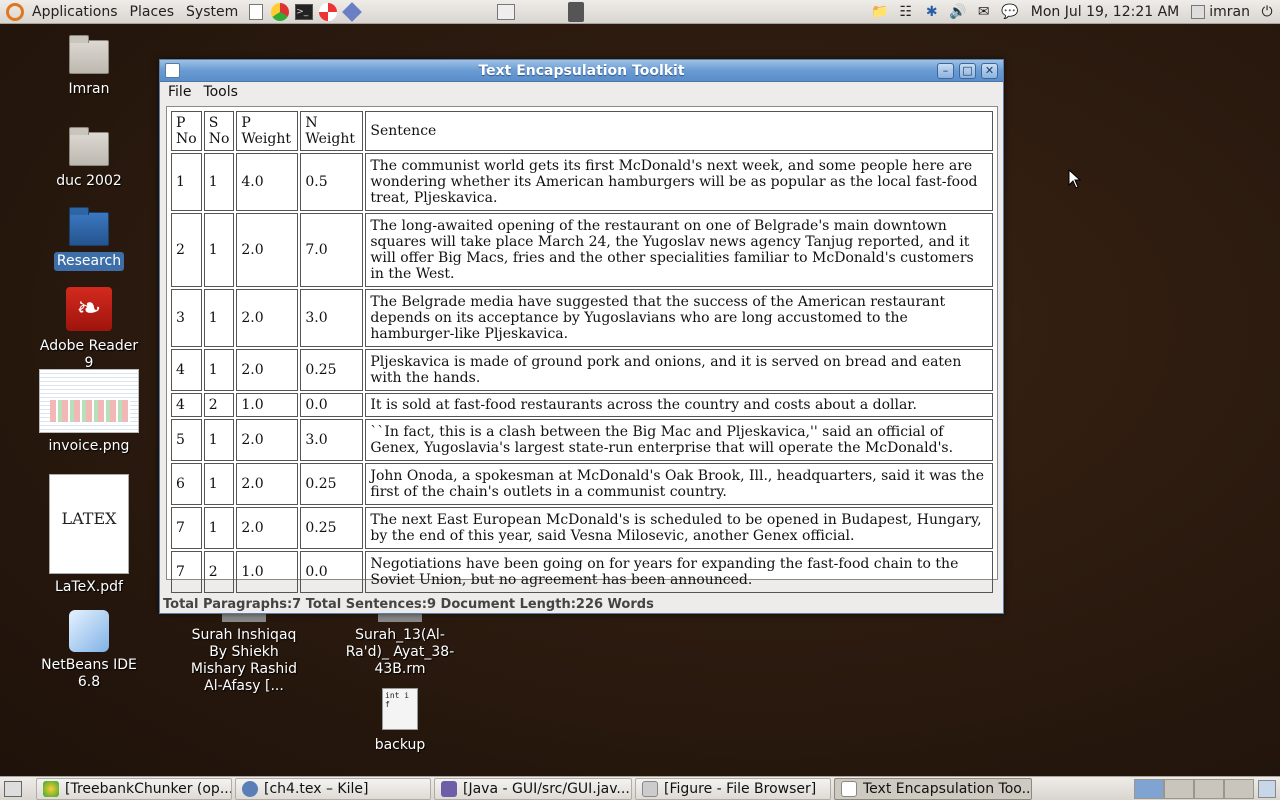  What do you see at coordinates (220, 92) in the screenshot?
I see `tools-menu: Tools` at bounding box center [220, 92].